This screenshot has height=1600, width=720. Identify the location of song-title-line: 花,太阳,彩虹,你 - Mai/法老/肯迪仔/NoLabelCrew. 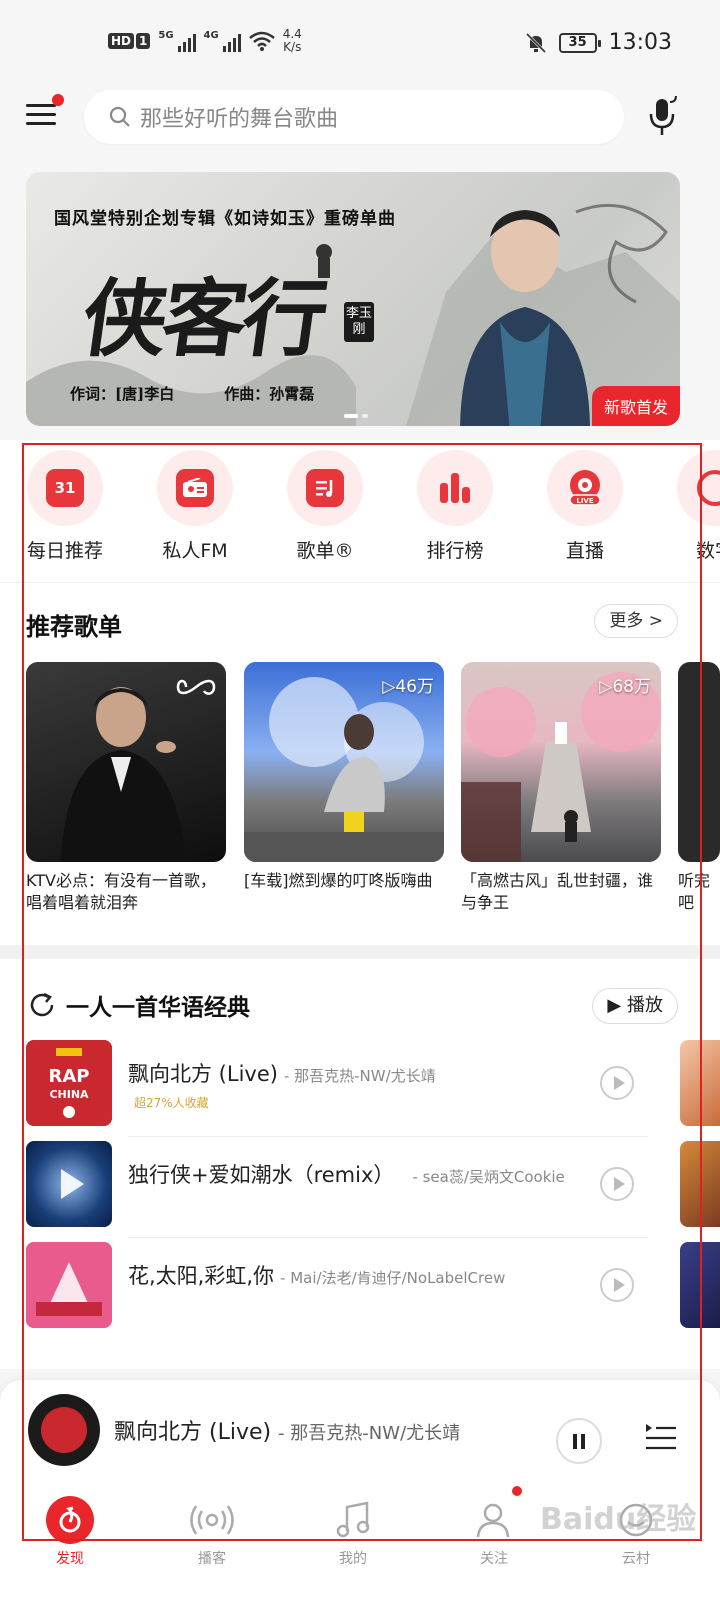
(316, 1275).